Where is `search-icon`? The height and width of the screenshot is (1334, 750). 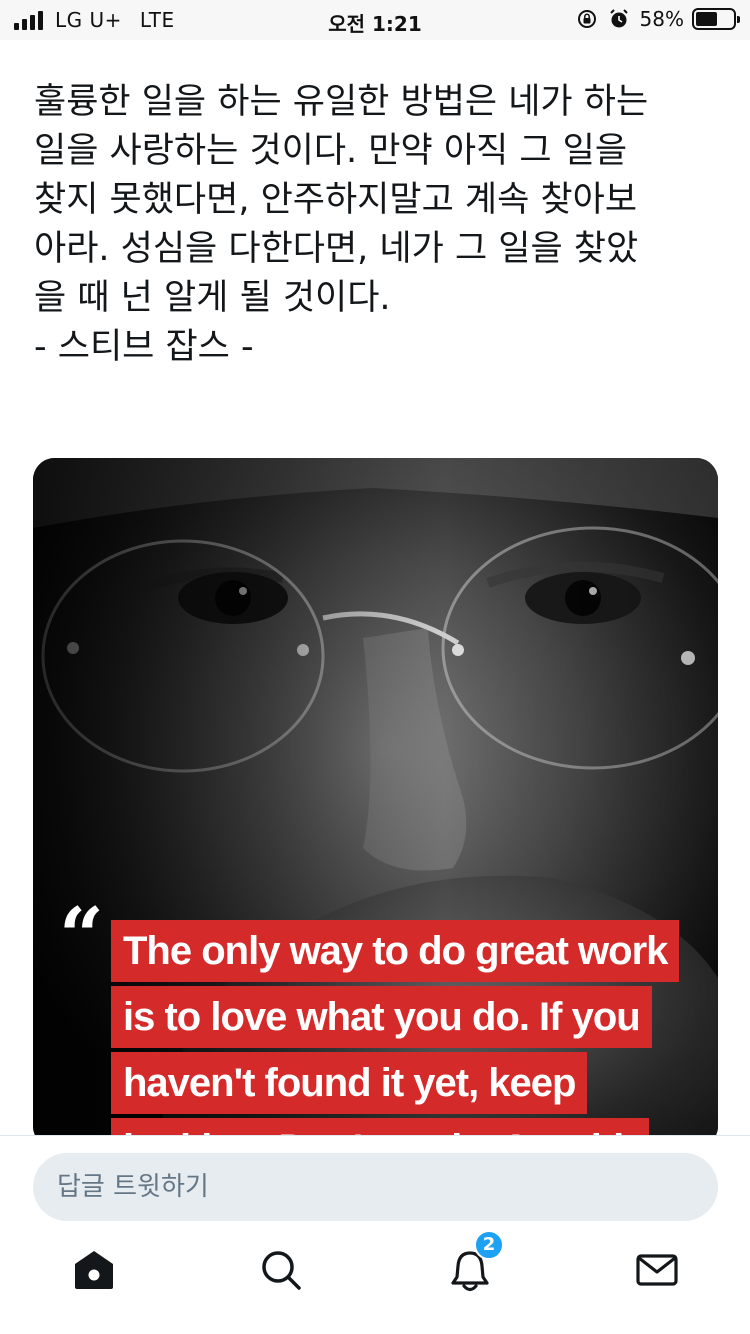
search-icon is located at coordinates (281, 1270).